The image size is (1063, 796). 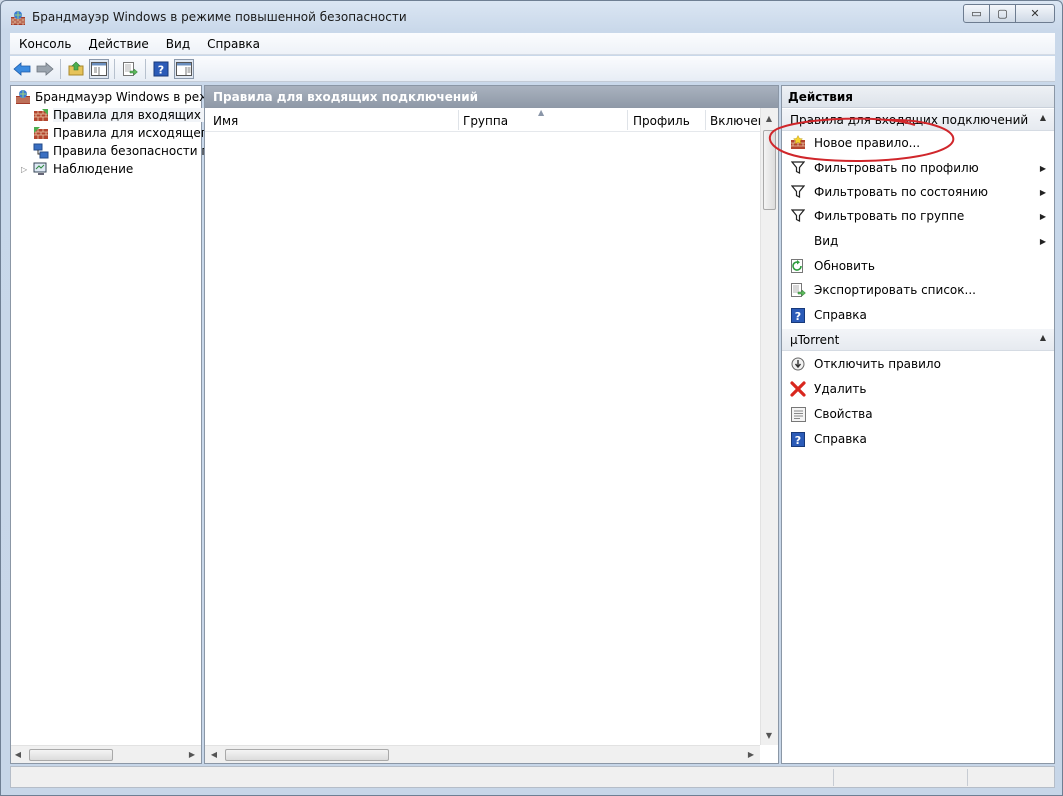 What do you see at coordinates (117, 44) in the screenshot?
I see `menu-action: Действие` at bounding box center [117, 44].